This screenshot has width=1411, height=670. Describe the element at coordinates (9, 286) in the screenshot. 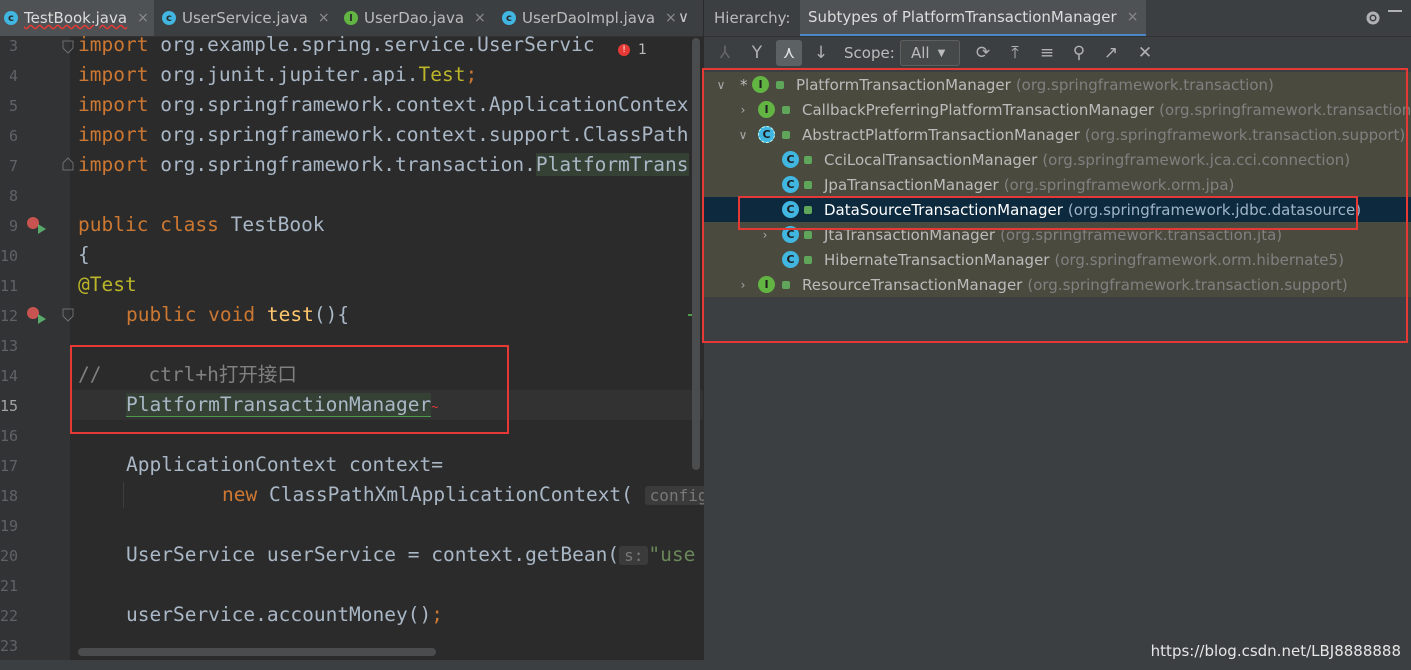

I see `line-number: 11` at that location.